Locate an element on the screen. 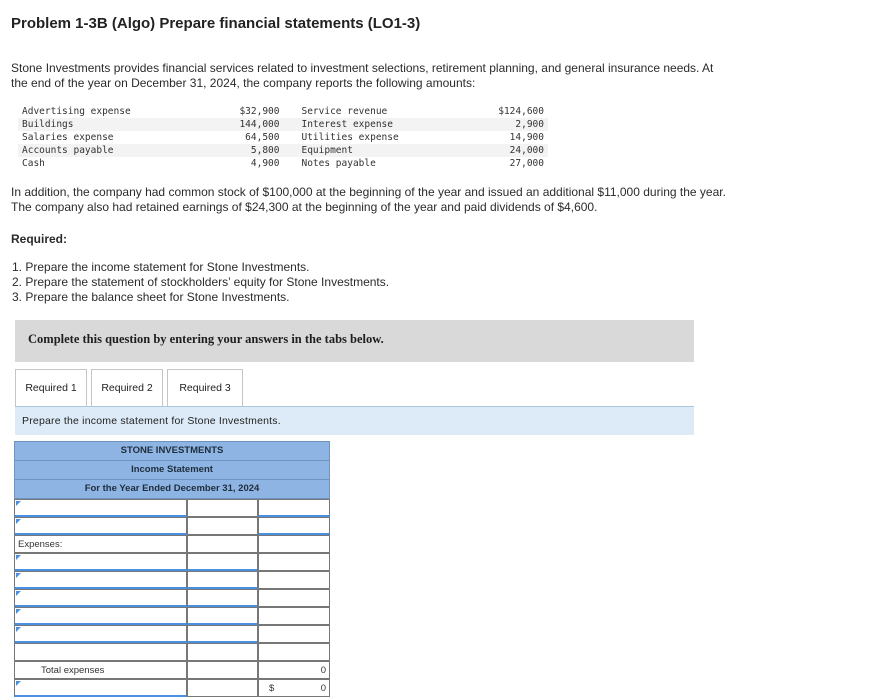  total-expenses-label: Total expenses is located at coordinates (73, 670).